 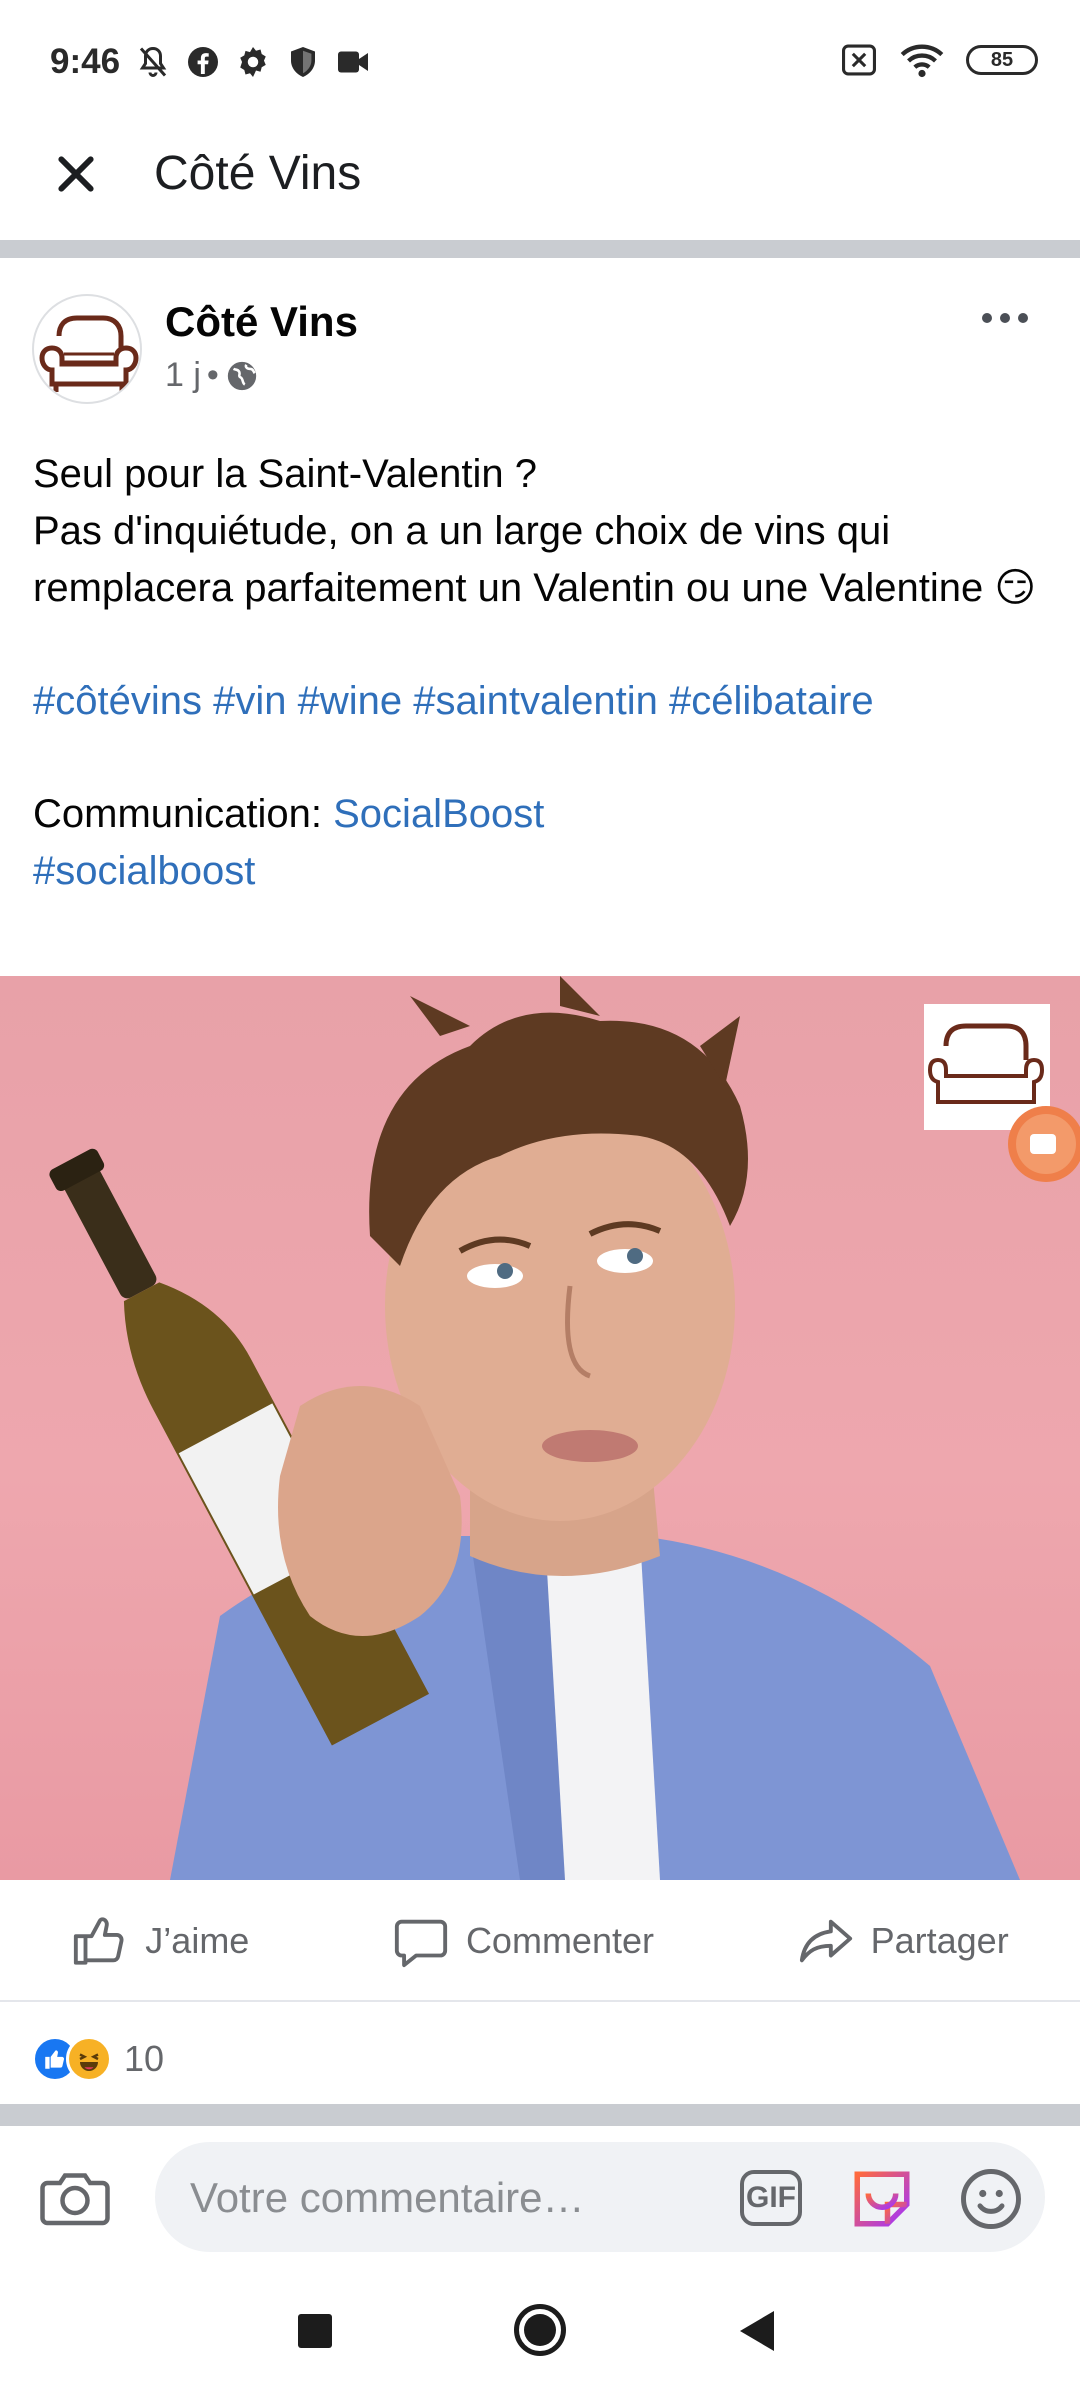 I want to click on recent-apps-button, so click(x=315, y=2331).